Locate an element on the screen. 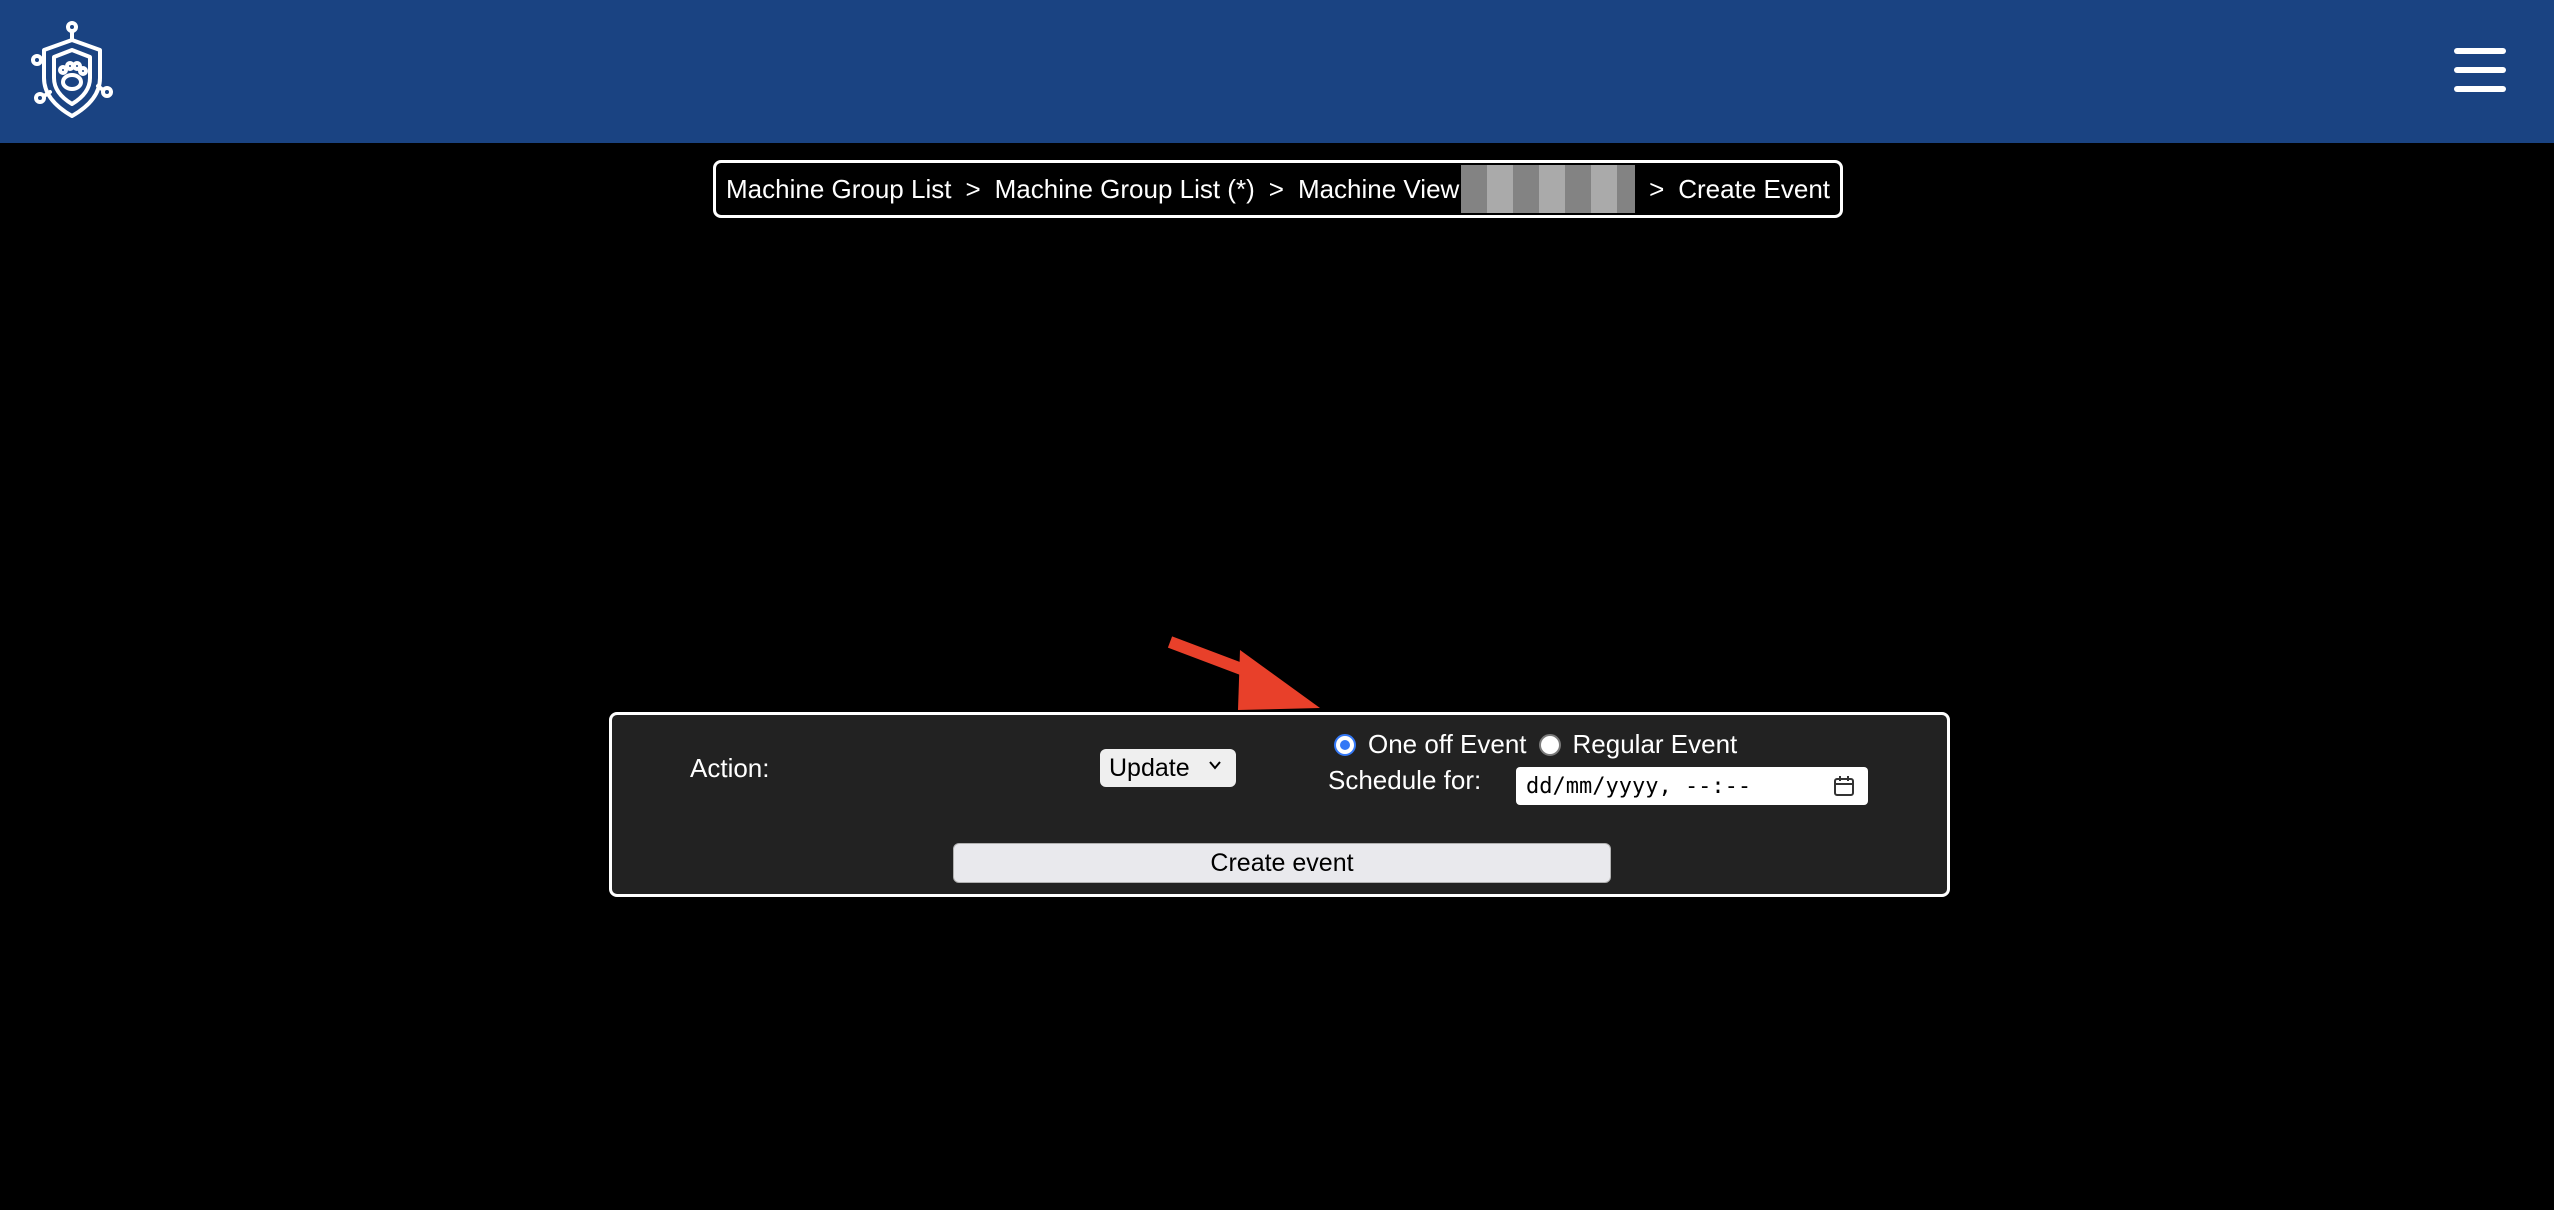 Image resolution: width=2554 pixels, height=1210 pixels. one-off-event-radio is located at coordinates (1345, 744).